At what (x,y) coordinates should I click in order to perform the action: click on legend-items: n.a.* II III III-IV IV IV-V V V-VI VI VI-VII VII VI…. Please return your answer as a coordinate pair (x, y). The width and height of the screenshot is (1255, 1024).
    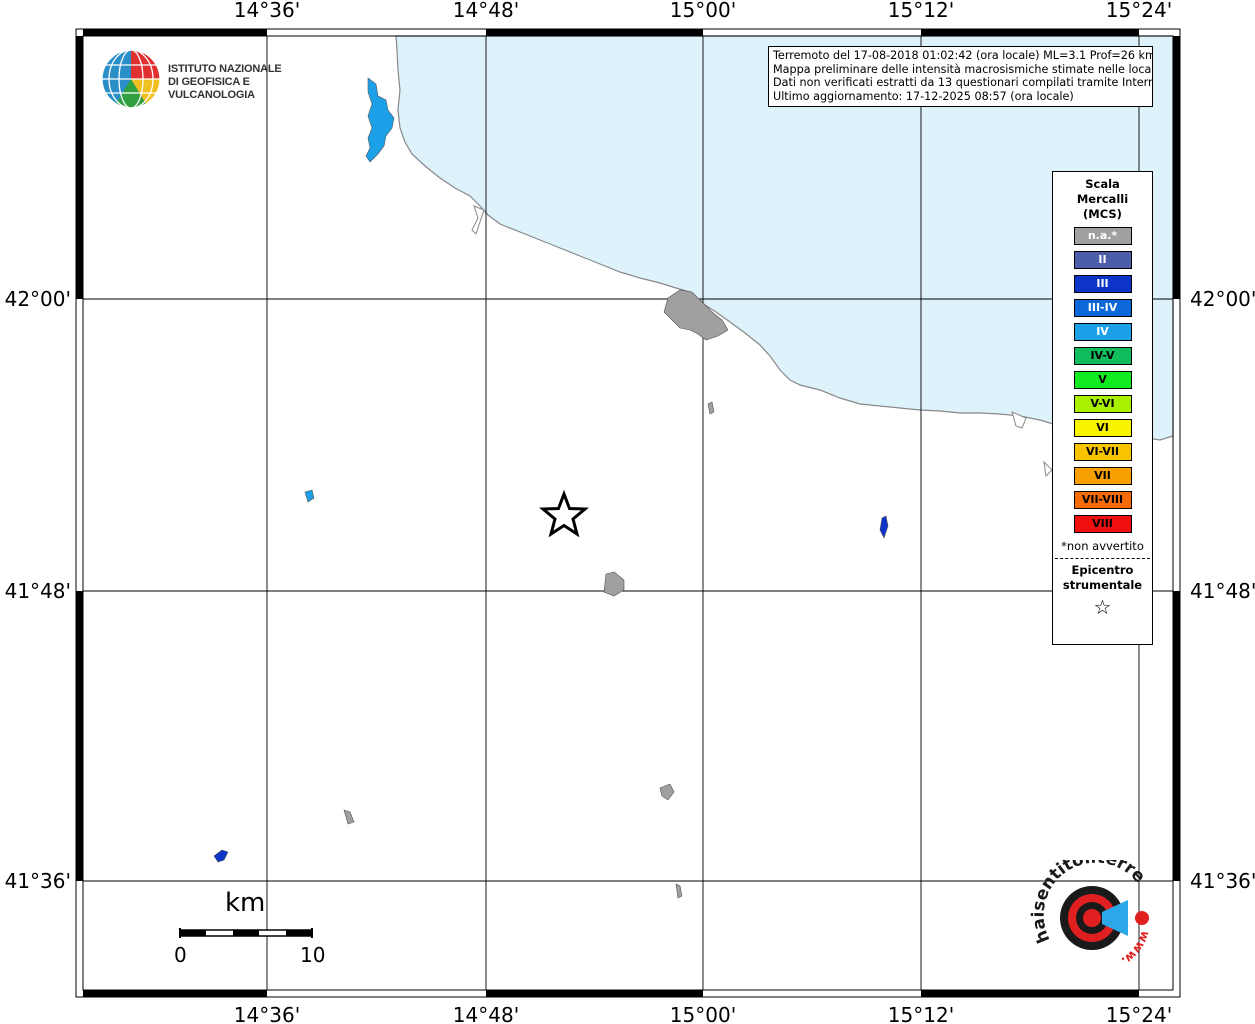
    Looking at the image, I should click on (1102, 380).